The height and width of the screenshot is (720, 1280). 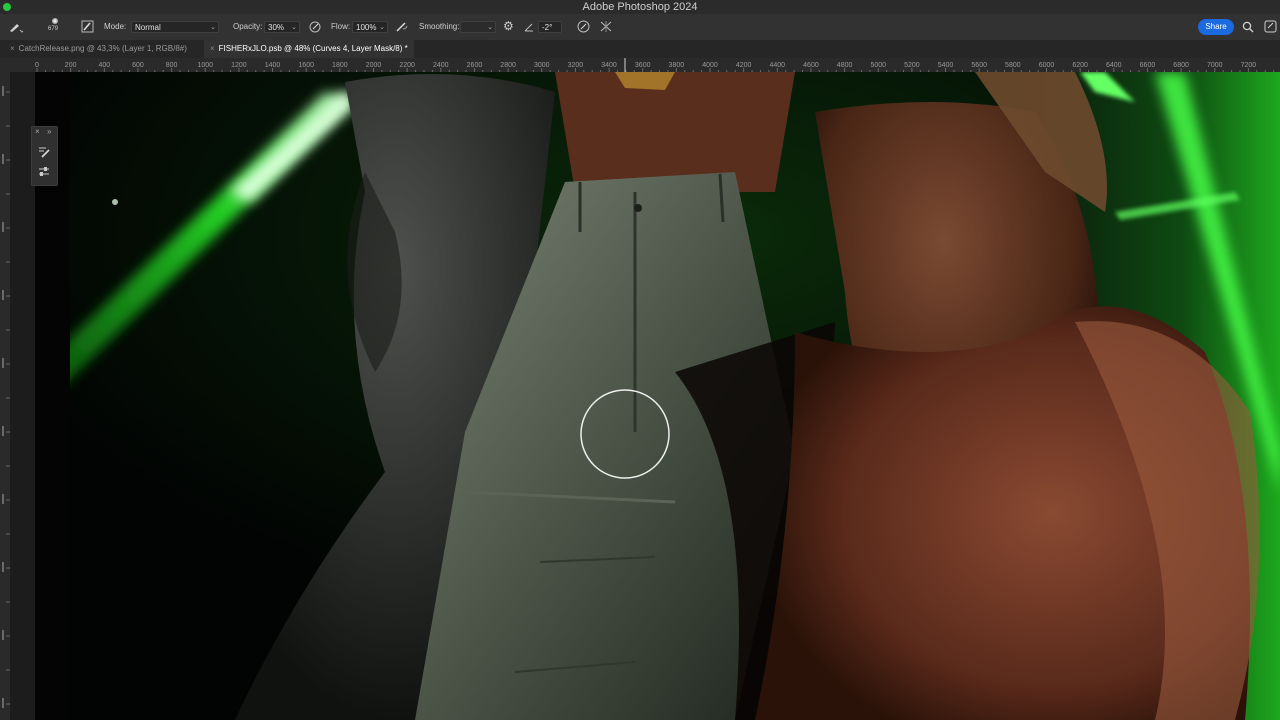 I want to click on ruler-label: 5400, so click(x=946, y=65).